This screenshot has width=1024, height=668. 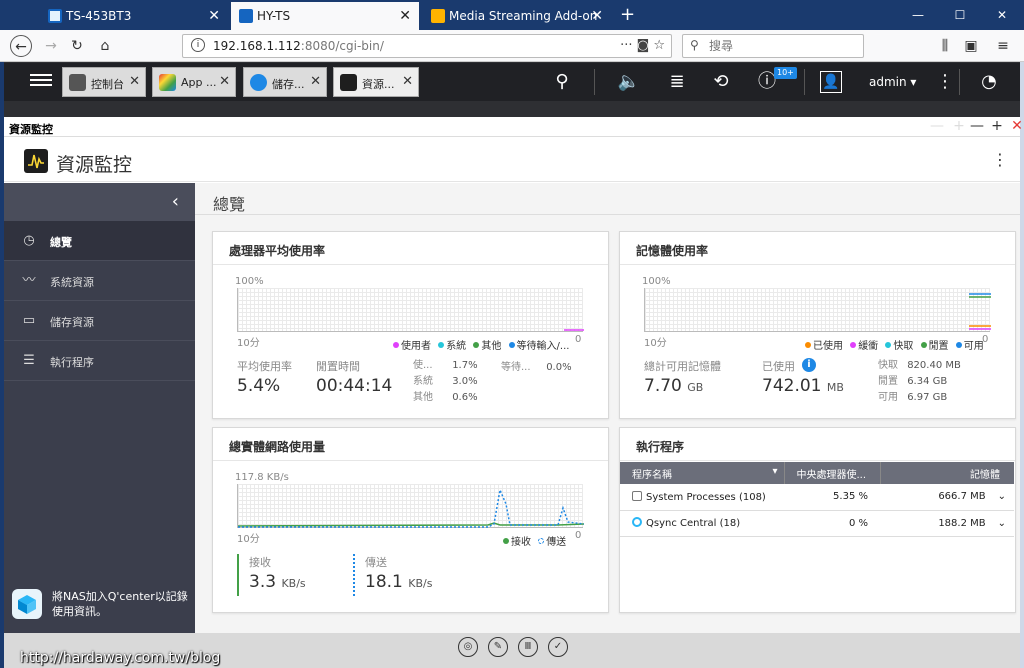 I want to click on sidebar-item-overview: ◷ 總覽, so click(x=99, y=241).